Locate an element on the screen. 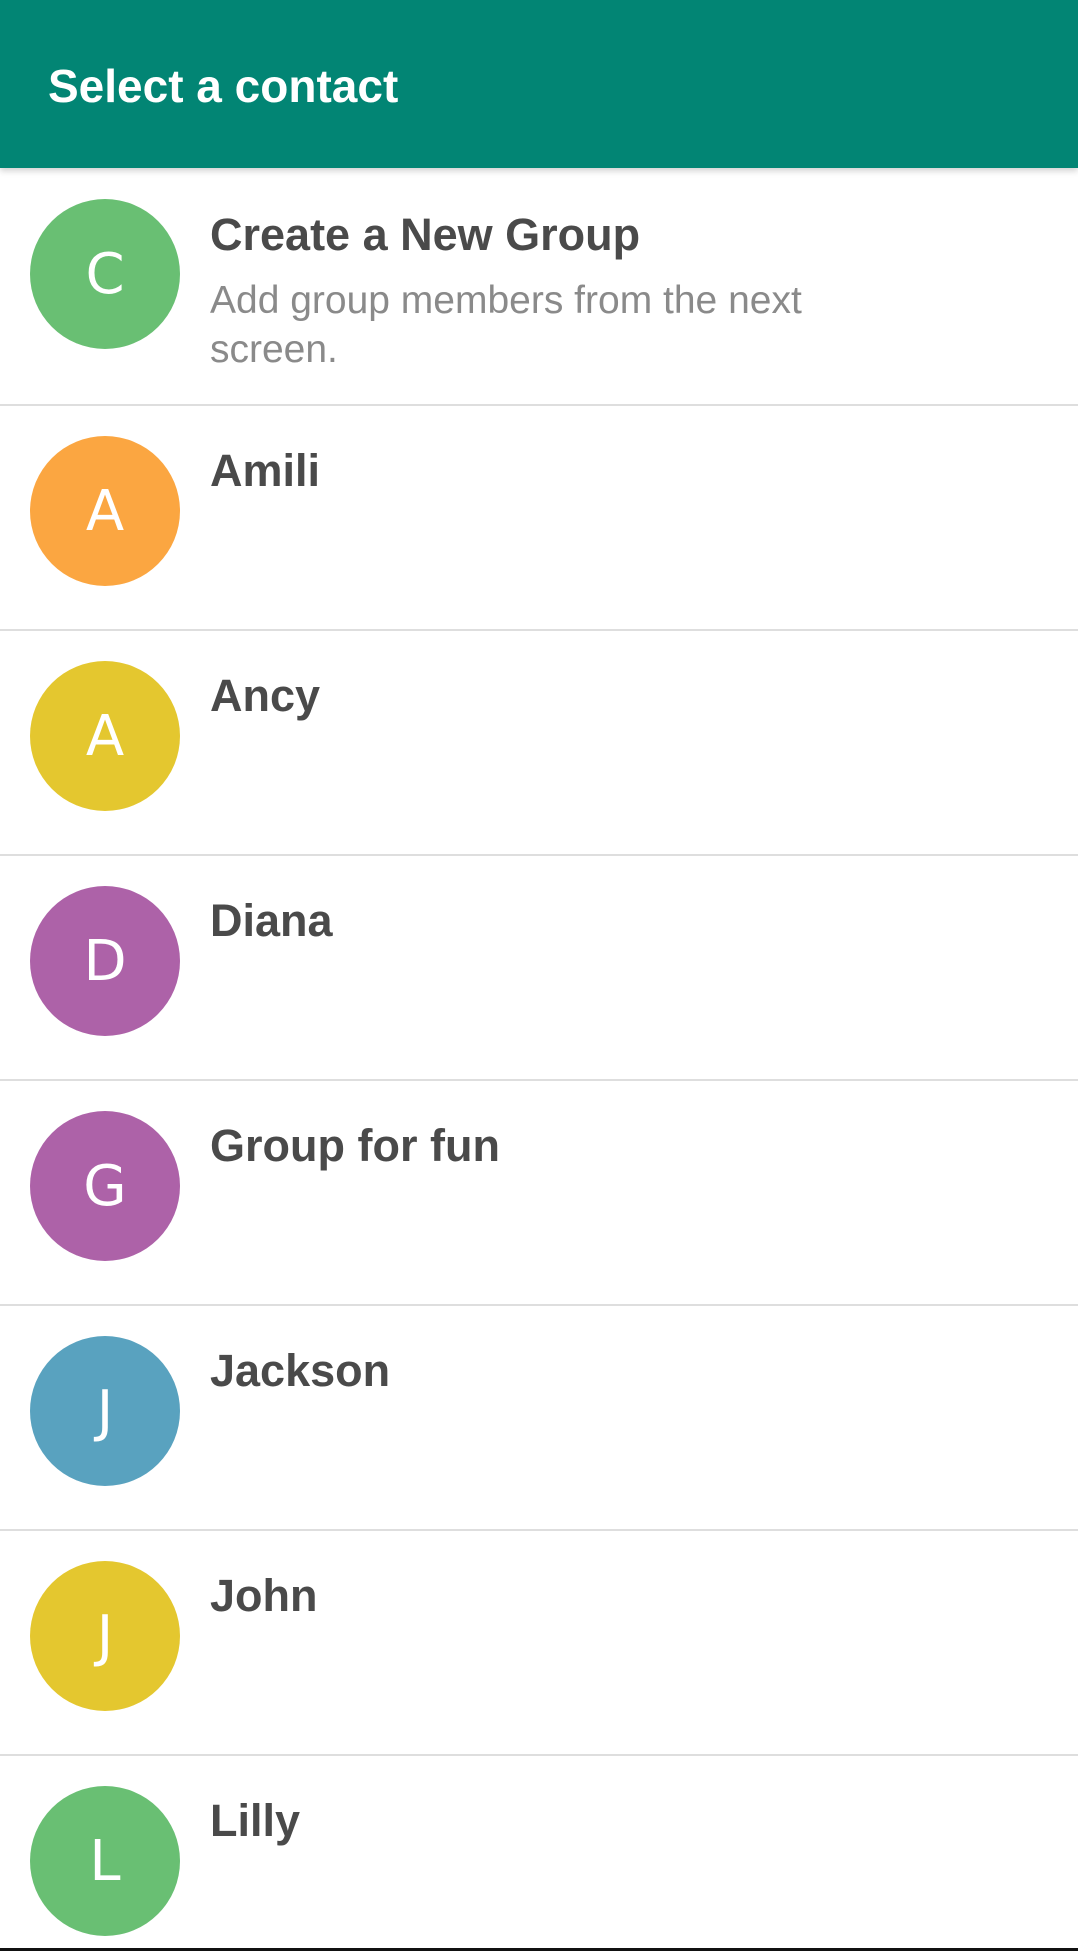 The width and height of the screenshot is (1078, 1951). contact-item-ancy: A Ancy is located at coordinates (539, 743).